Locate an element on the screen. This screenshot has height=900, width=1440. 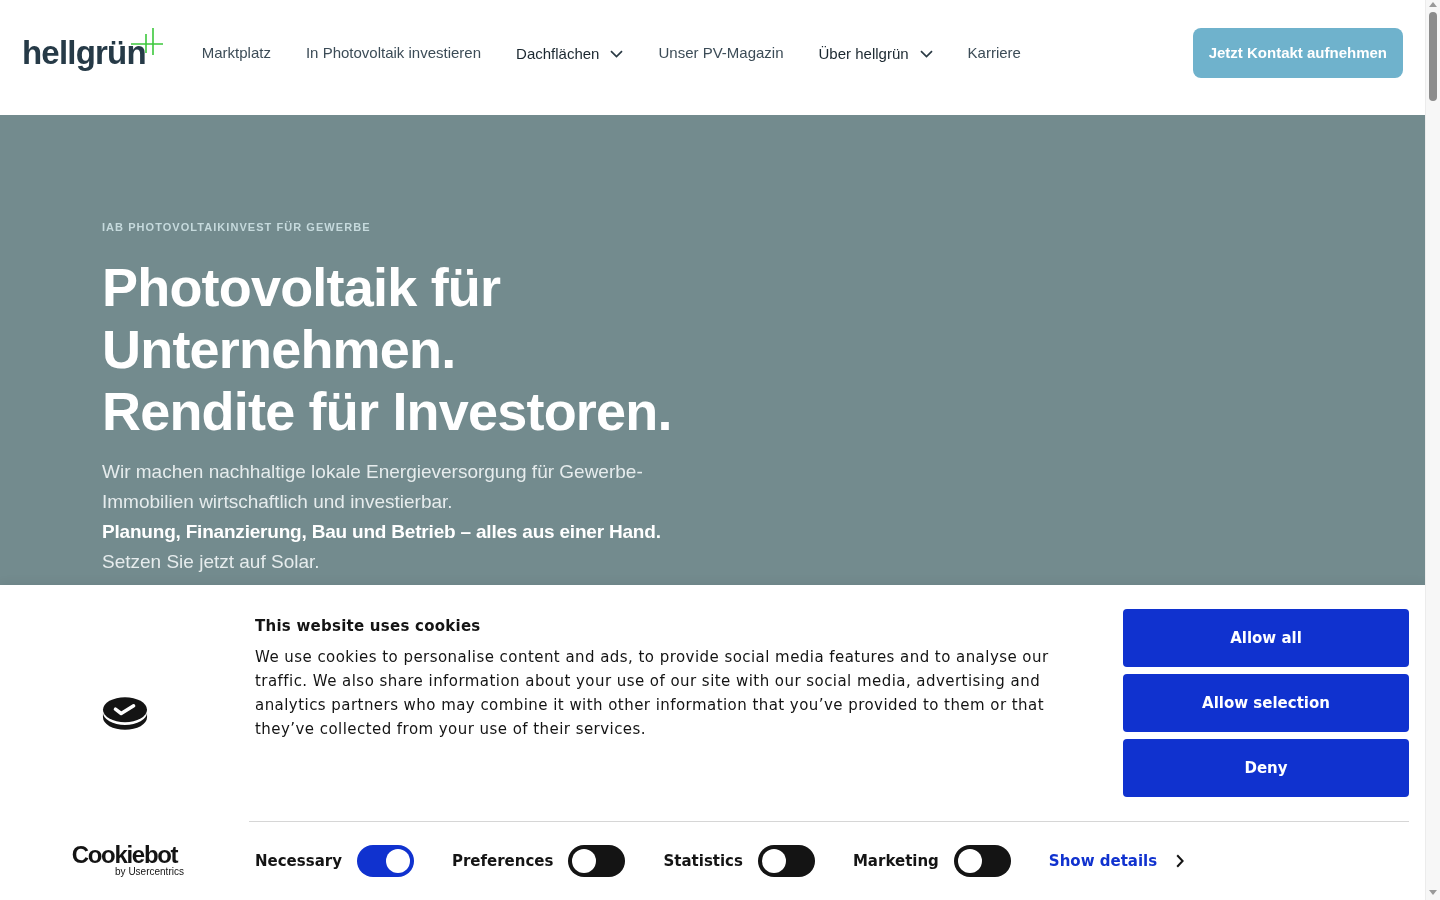
nav-link: Karriere is located at coordinates (994, 52).